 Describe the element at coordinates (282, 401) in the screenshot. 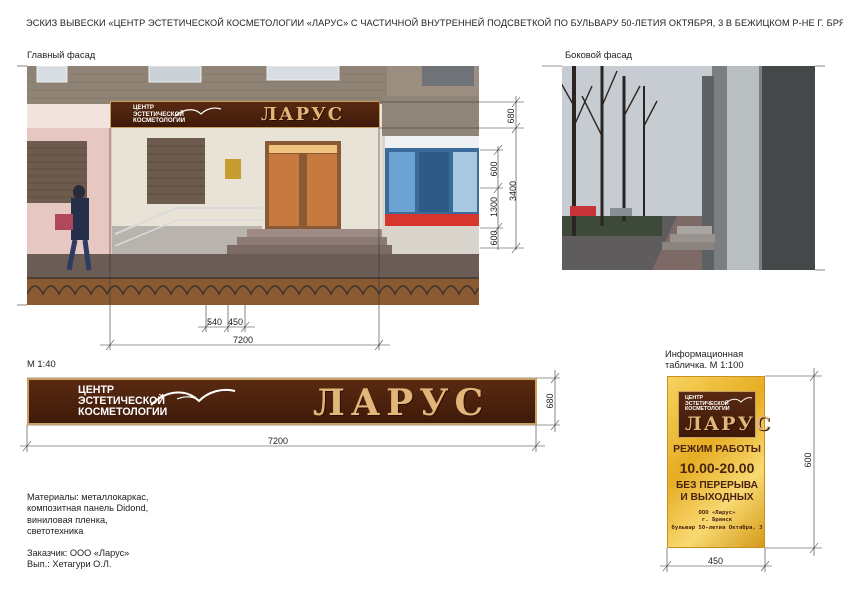

I see `sign-drawing: ЦЕНТР ЭСТЕТИЧЕСКОЙ КОСМЕТОЛОГИИ ЛАРУС` at that location.